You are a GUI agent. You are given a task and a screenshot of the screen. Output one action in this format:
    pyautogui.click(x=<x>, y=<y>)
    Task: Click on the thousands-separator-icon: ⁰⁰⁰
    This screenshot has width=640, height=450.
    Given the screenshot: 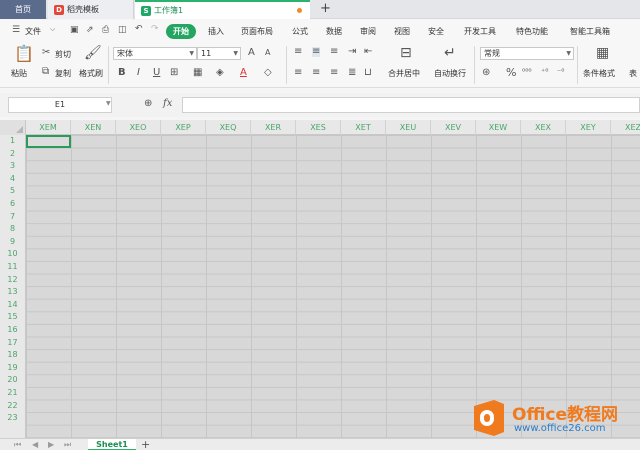 What is the action you would take?
    pyautogui.click(x=527, y=72)
    